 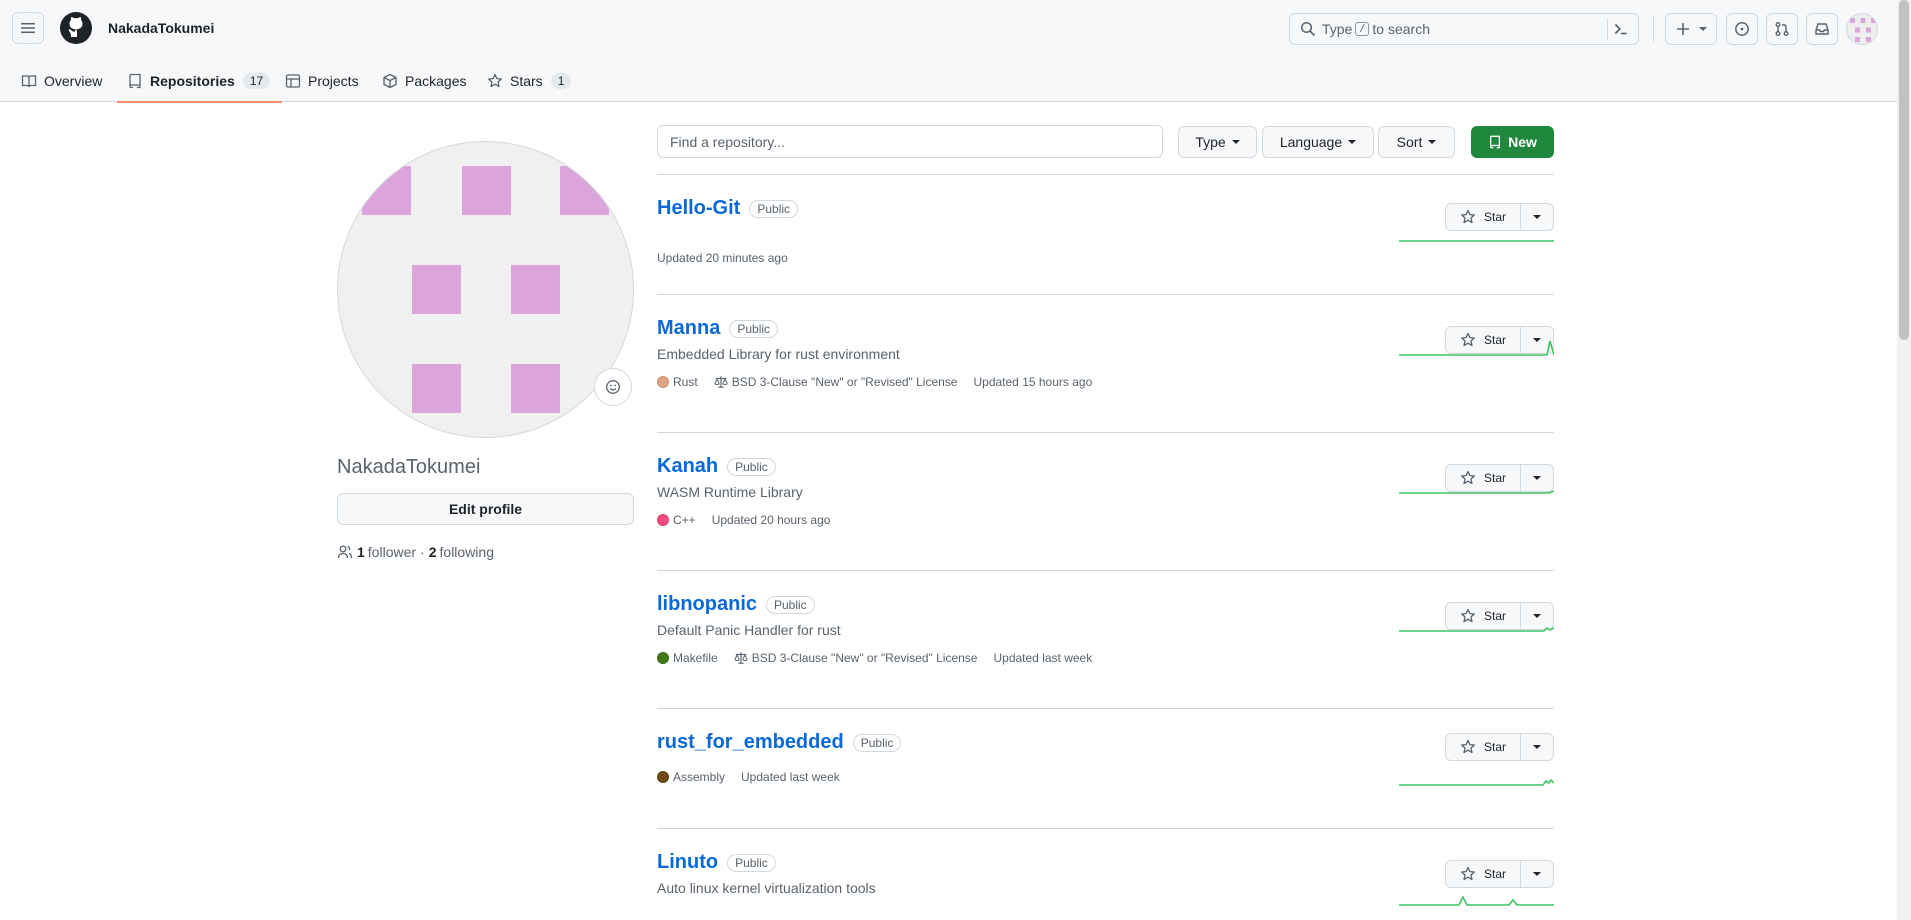 I want to click on followers-link: 1 follower, so click(x=386, y=552).